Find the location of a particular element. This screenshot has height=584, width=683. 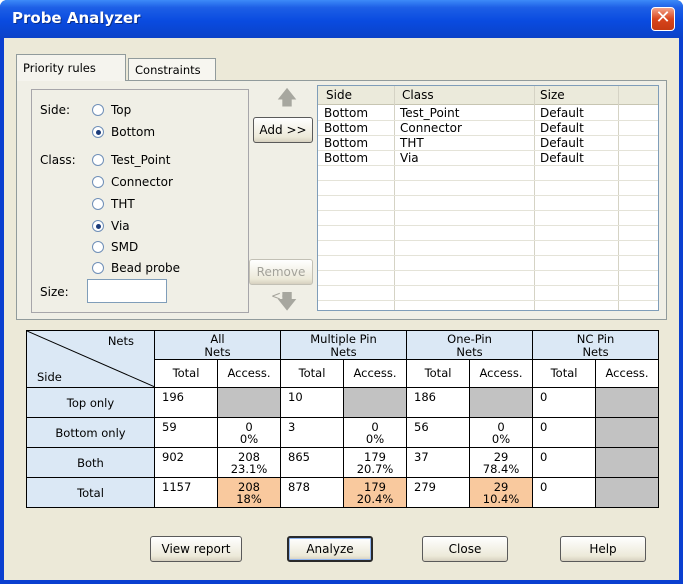

row-label: Top only is located at coordinates (90, 402).